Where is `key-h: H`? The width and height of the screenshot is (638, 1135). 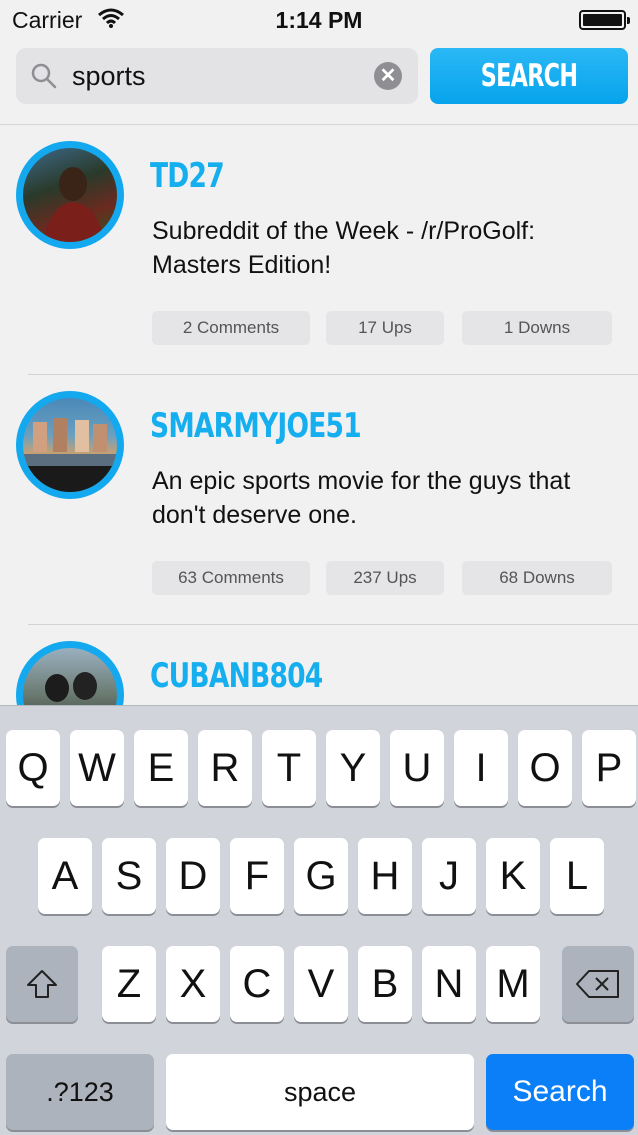 key-h: H is located at coordinates (385, 876).